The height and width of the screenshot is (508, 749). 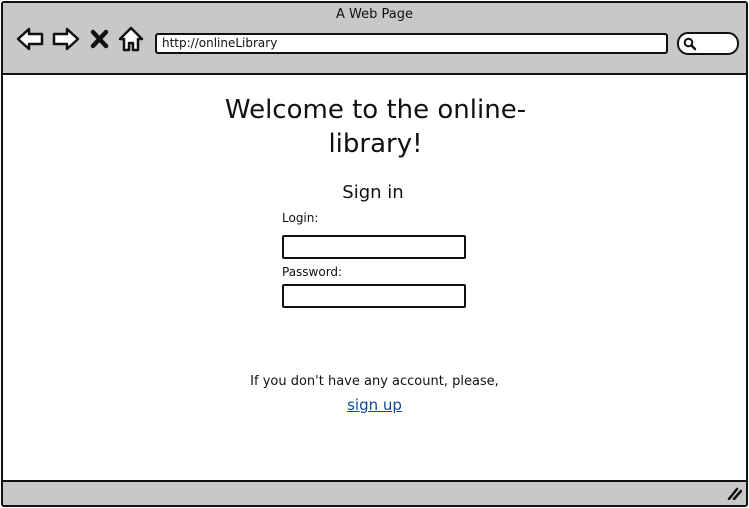 I want to click on password-field, so click(x=374, y=296).